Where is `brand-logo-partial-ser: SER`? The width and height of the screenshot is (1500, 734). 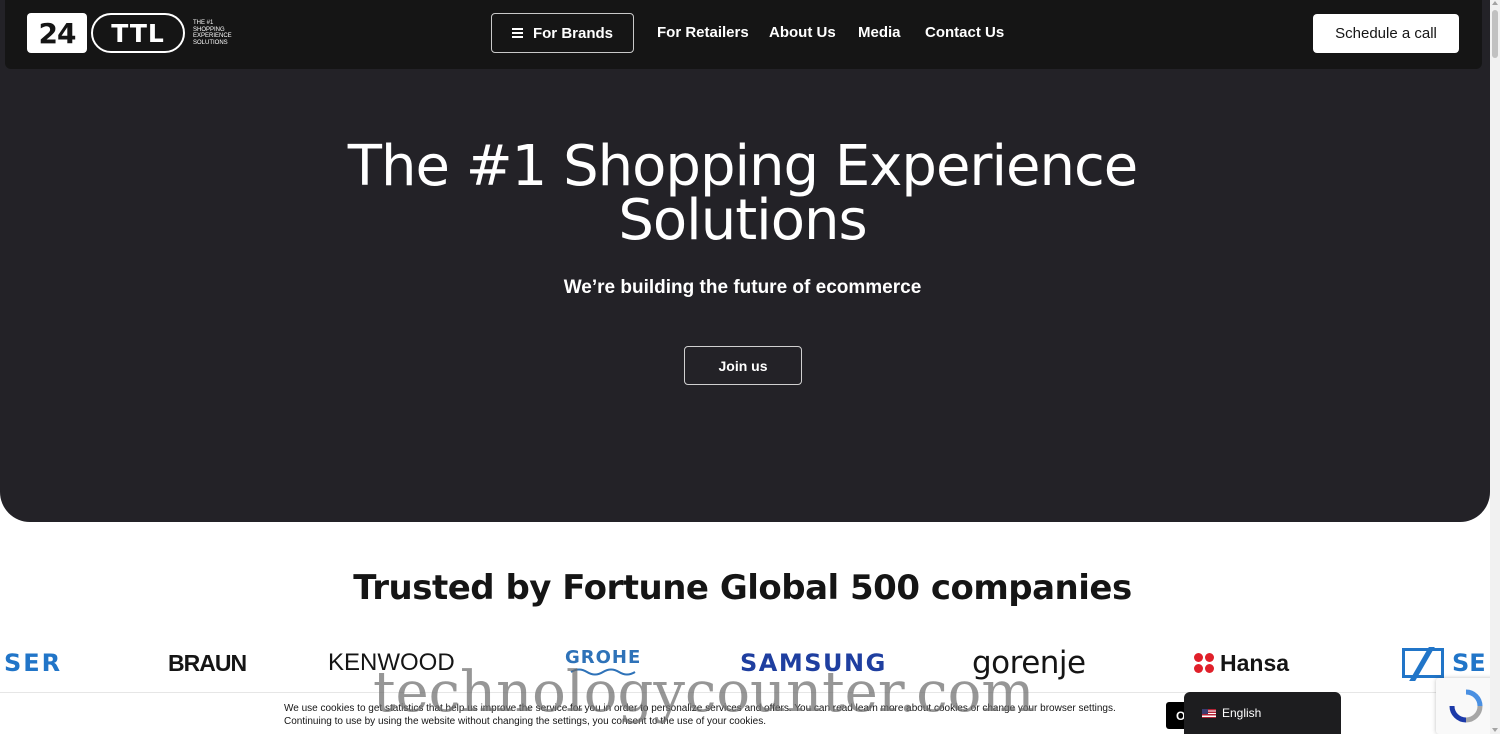
brand-logo-partial-ser: SER is located at coordinates (33, 663).